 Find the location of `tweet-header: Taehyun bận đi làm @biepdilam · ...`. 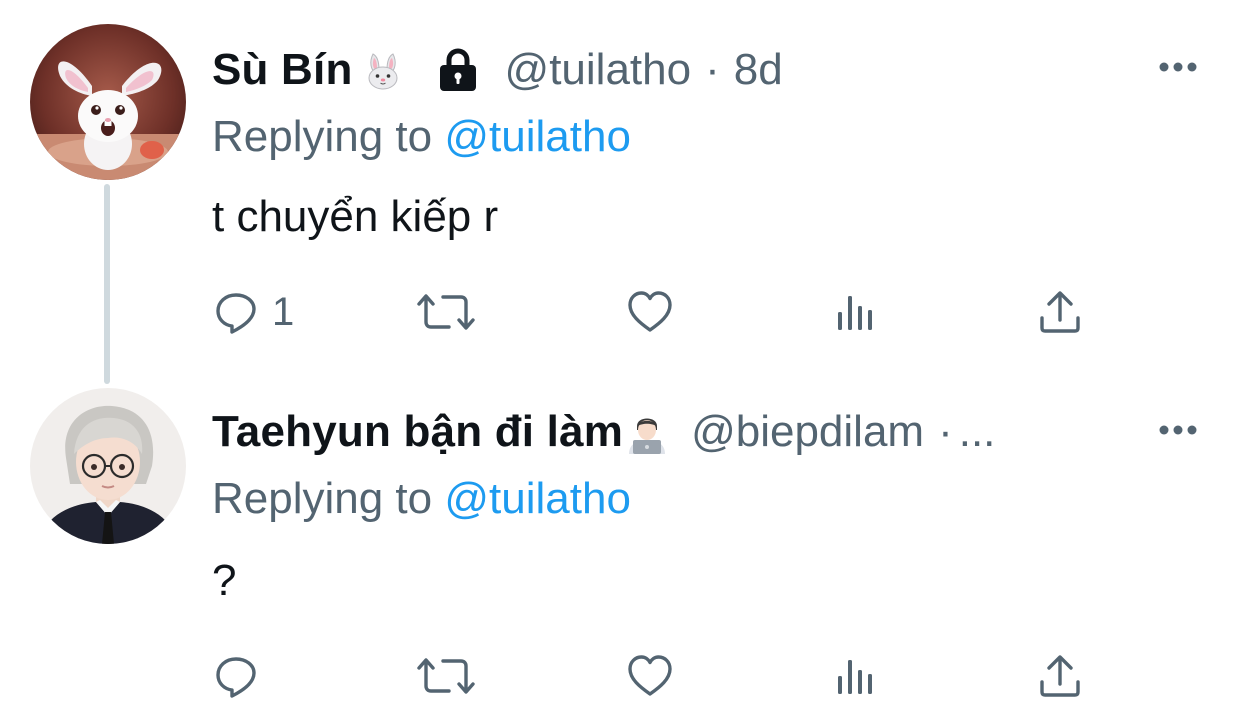

tweet-header: Taehyun bận đi làm @biepdilam · ... is located at coordinates (707, 432).